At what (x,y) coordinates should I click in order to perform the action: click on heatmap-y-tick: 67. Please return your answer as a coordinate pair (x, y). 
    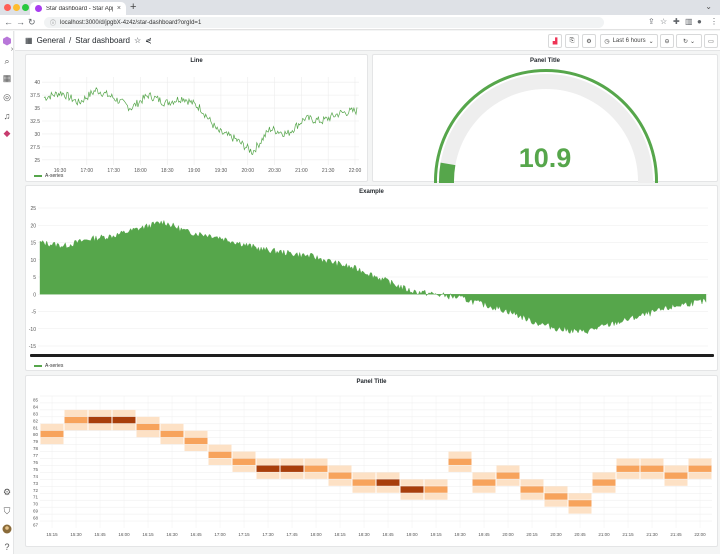
    Looking at the image, I should click on (36, 525).